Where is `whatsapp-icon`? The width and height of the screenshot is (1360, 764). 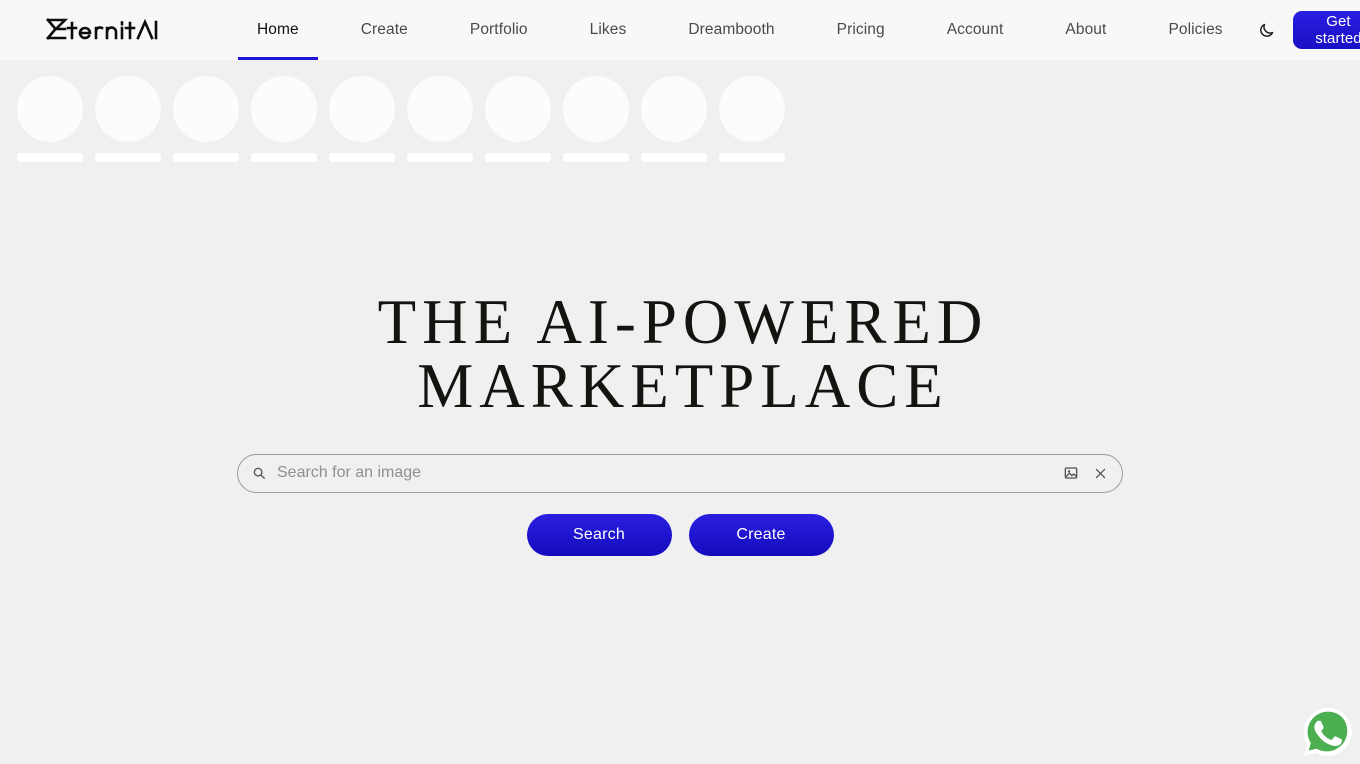
whatsapp-icon is located at coordinates (1328, 732).